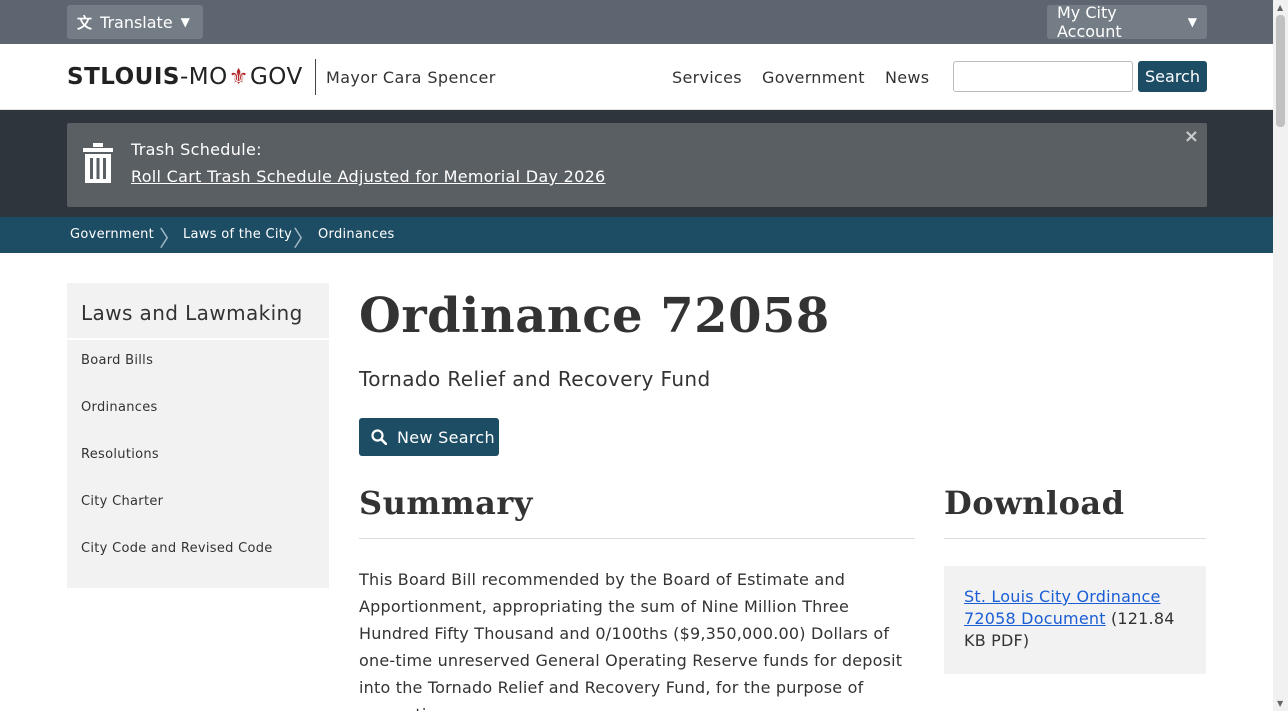  I want to click on translate-label: Translate, so click(136, 22).